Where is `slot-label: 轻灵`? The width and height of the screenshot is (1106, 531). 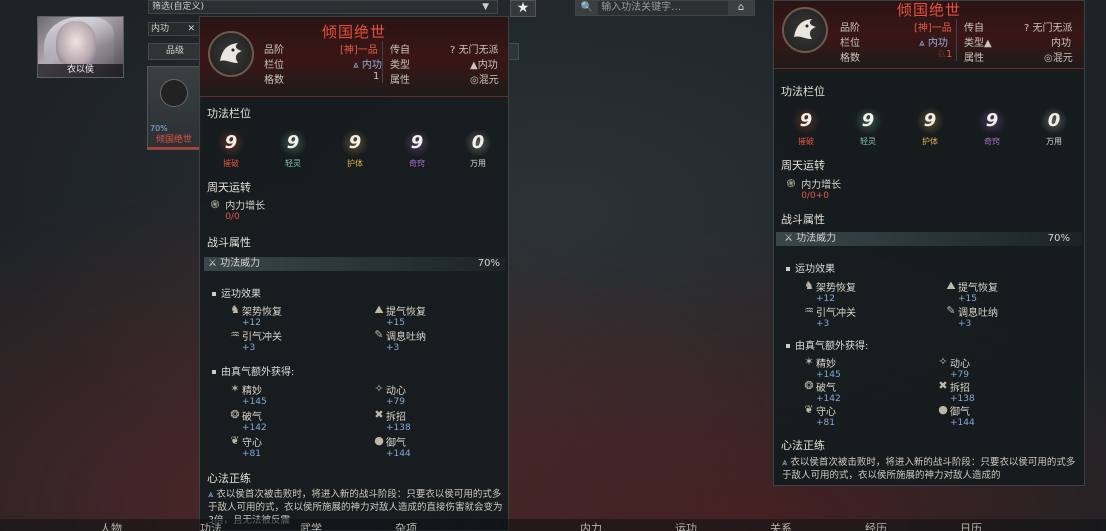
slot-label: 轻灵 is located at coordinates (293, 163).